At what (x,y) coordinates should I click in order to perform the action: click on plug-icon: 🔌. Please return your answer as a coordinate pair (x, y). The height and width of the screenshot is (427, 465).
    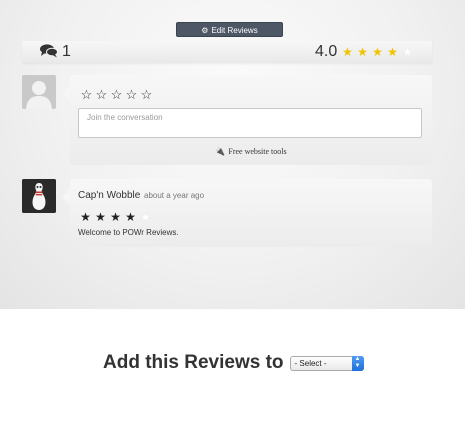
    Looking at the image, I should click on (220, 151).